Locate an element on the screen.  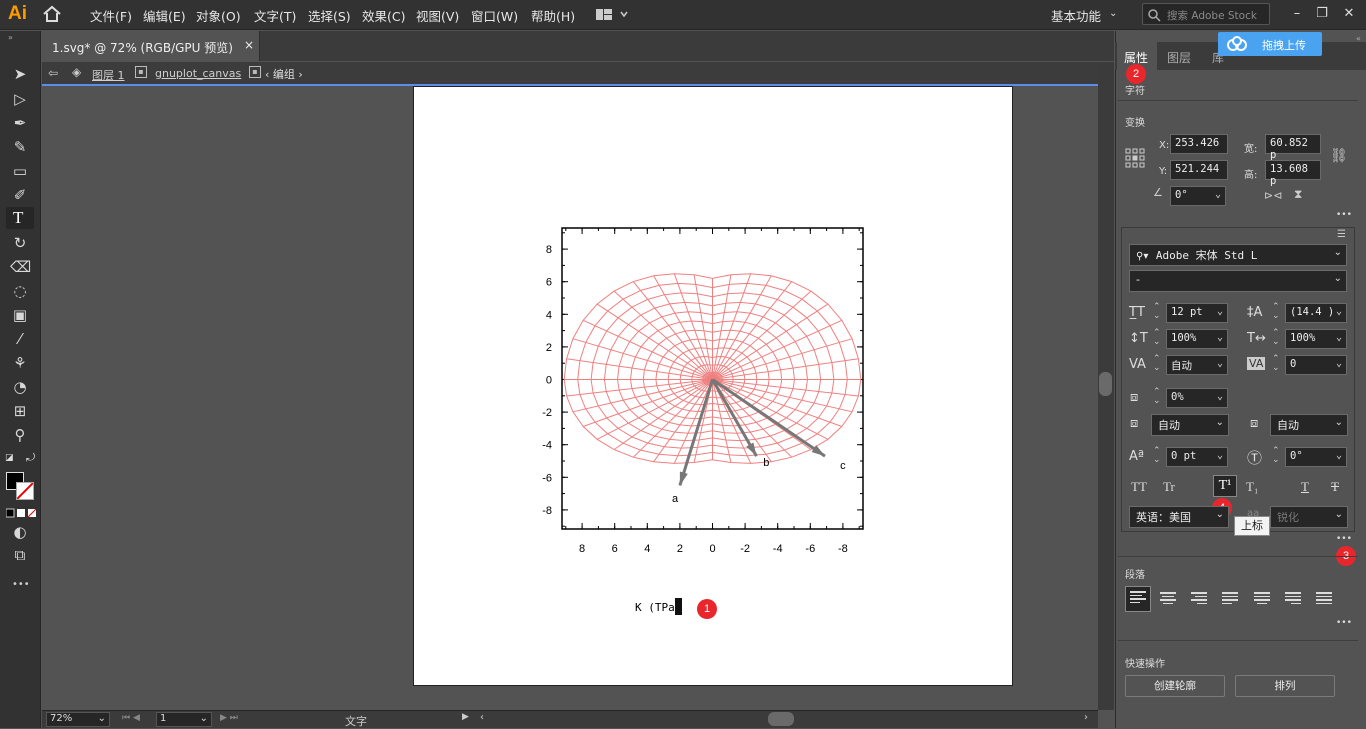
close-window-button: ✕ is located at coordinates (1349, 14).